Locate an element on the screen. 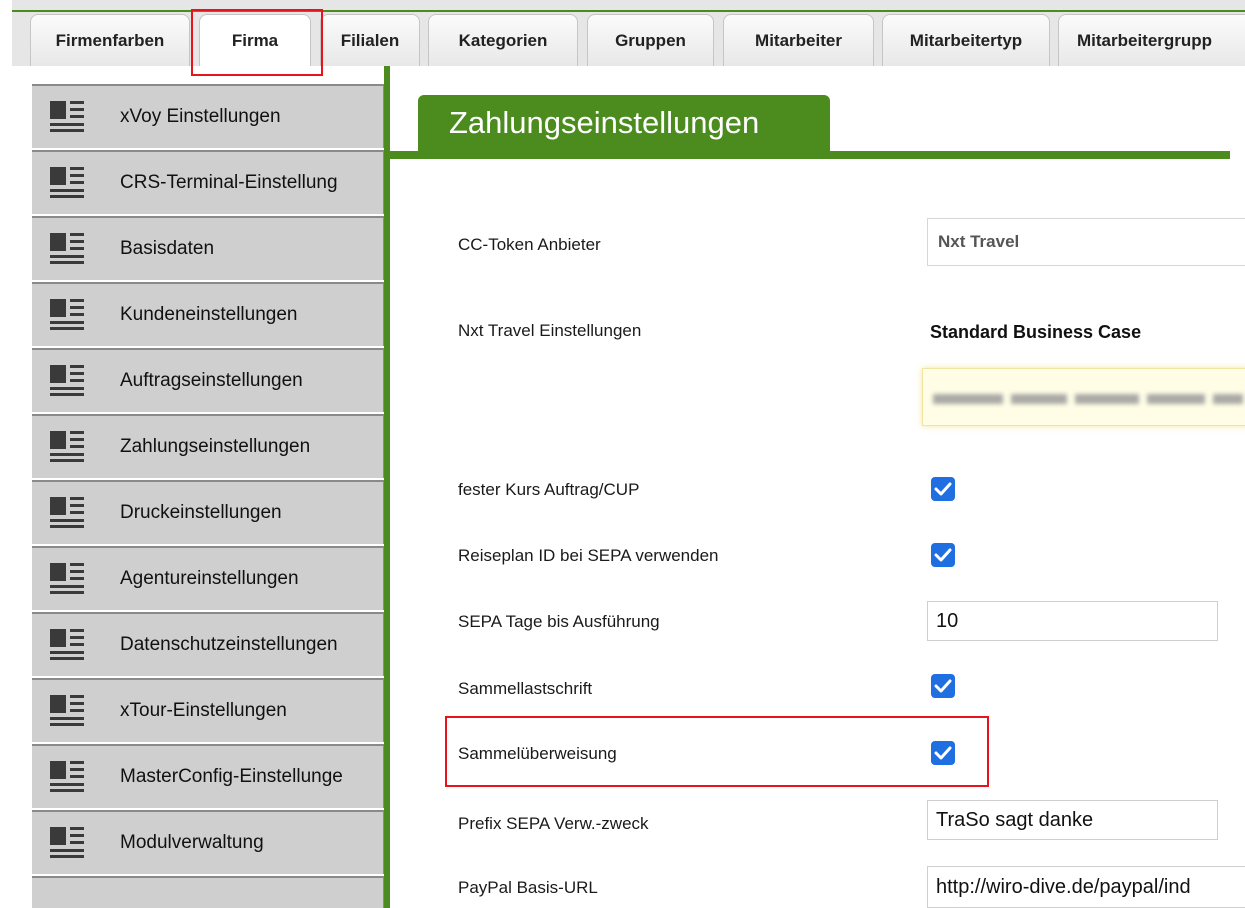  tab-mitarbeitertyp: Mitarbeitertyp is located at coordinates (966, 40).